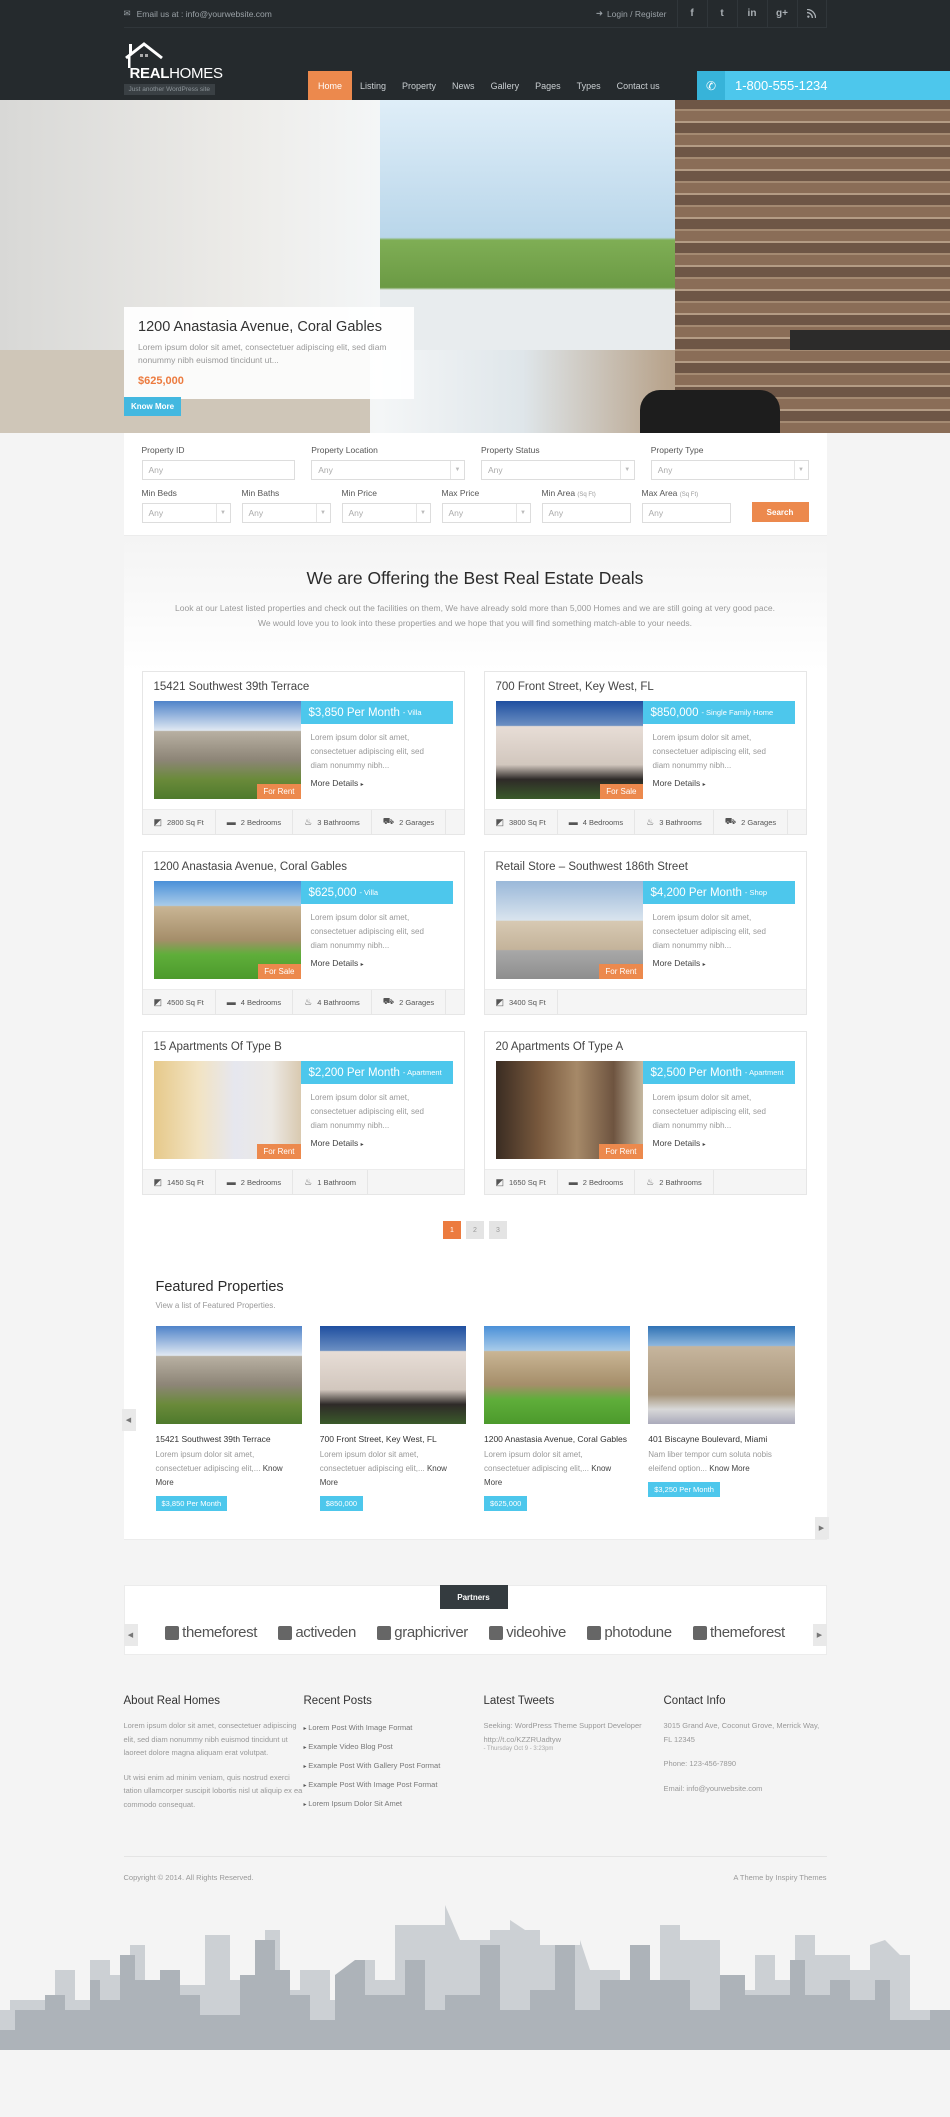  What do you see at coordinates (645, 1046) in the screenshot?
I see `property-title-link: 20 Apartments Of Type A` at bounding box center [645, 1046].